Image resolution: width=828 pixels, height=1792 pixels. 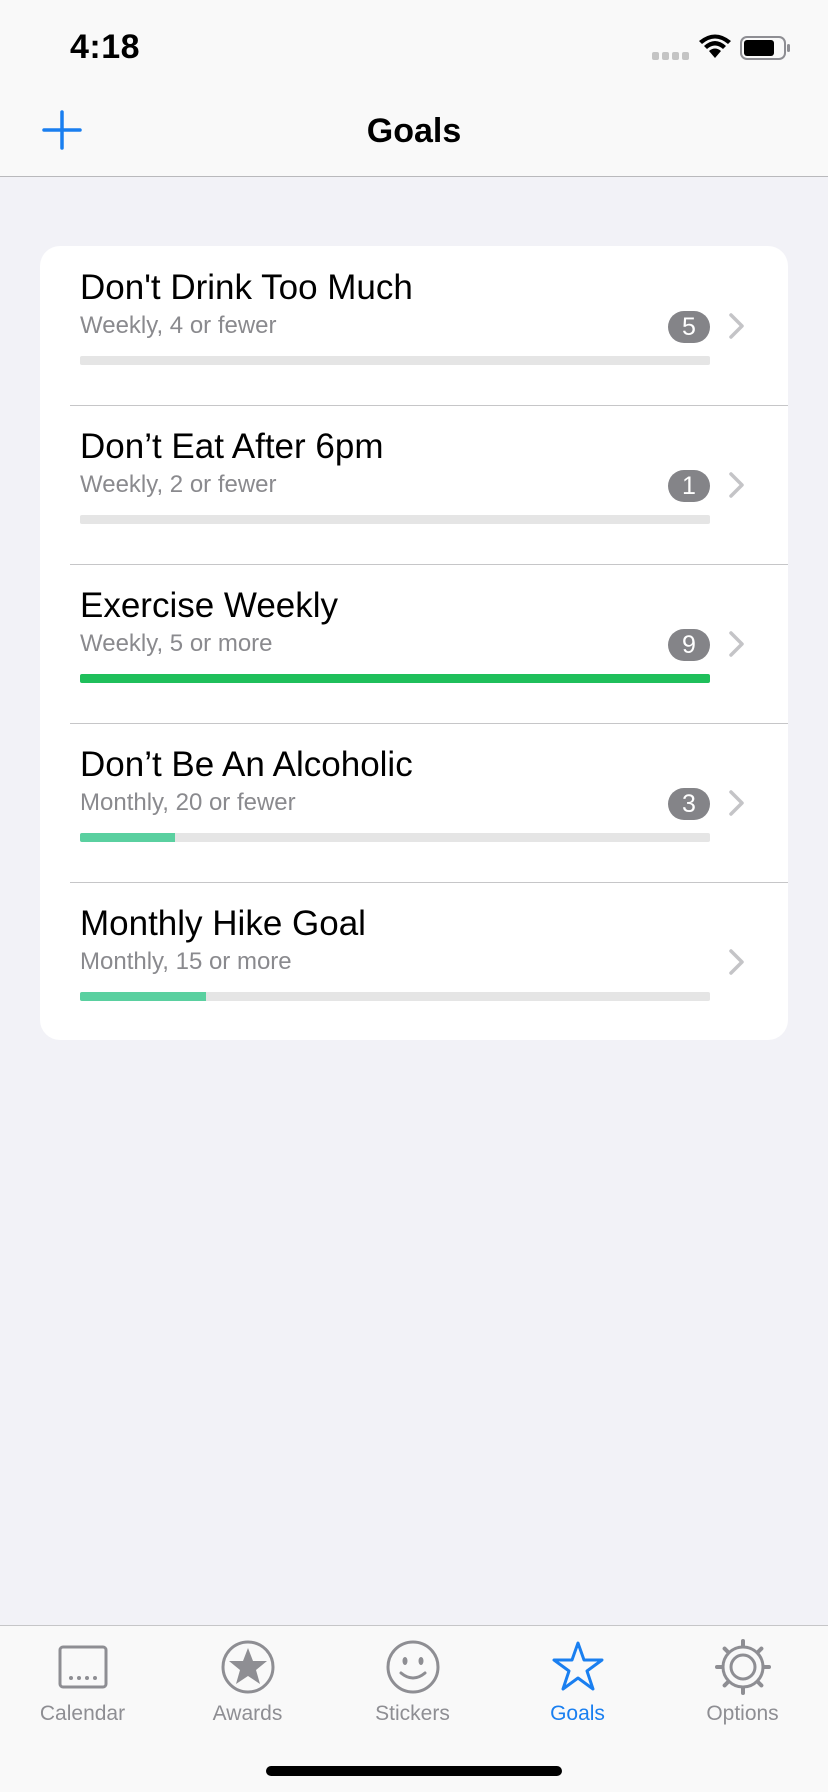 I want to click on goal-row: Monthly Hike Goal Monthly, 15 or more, so click(x=414, y=961).